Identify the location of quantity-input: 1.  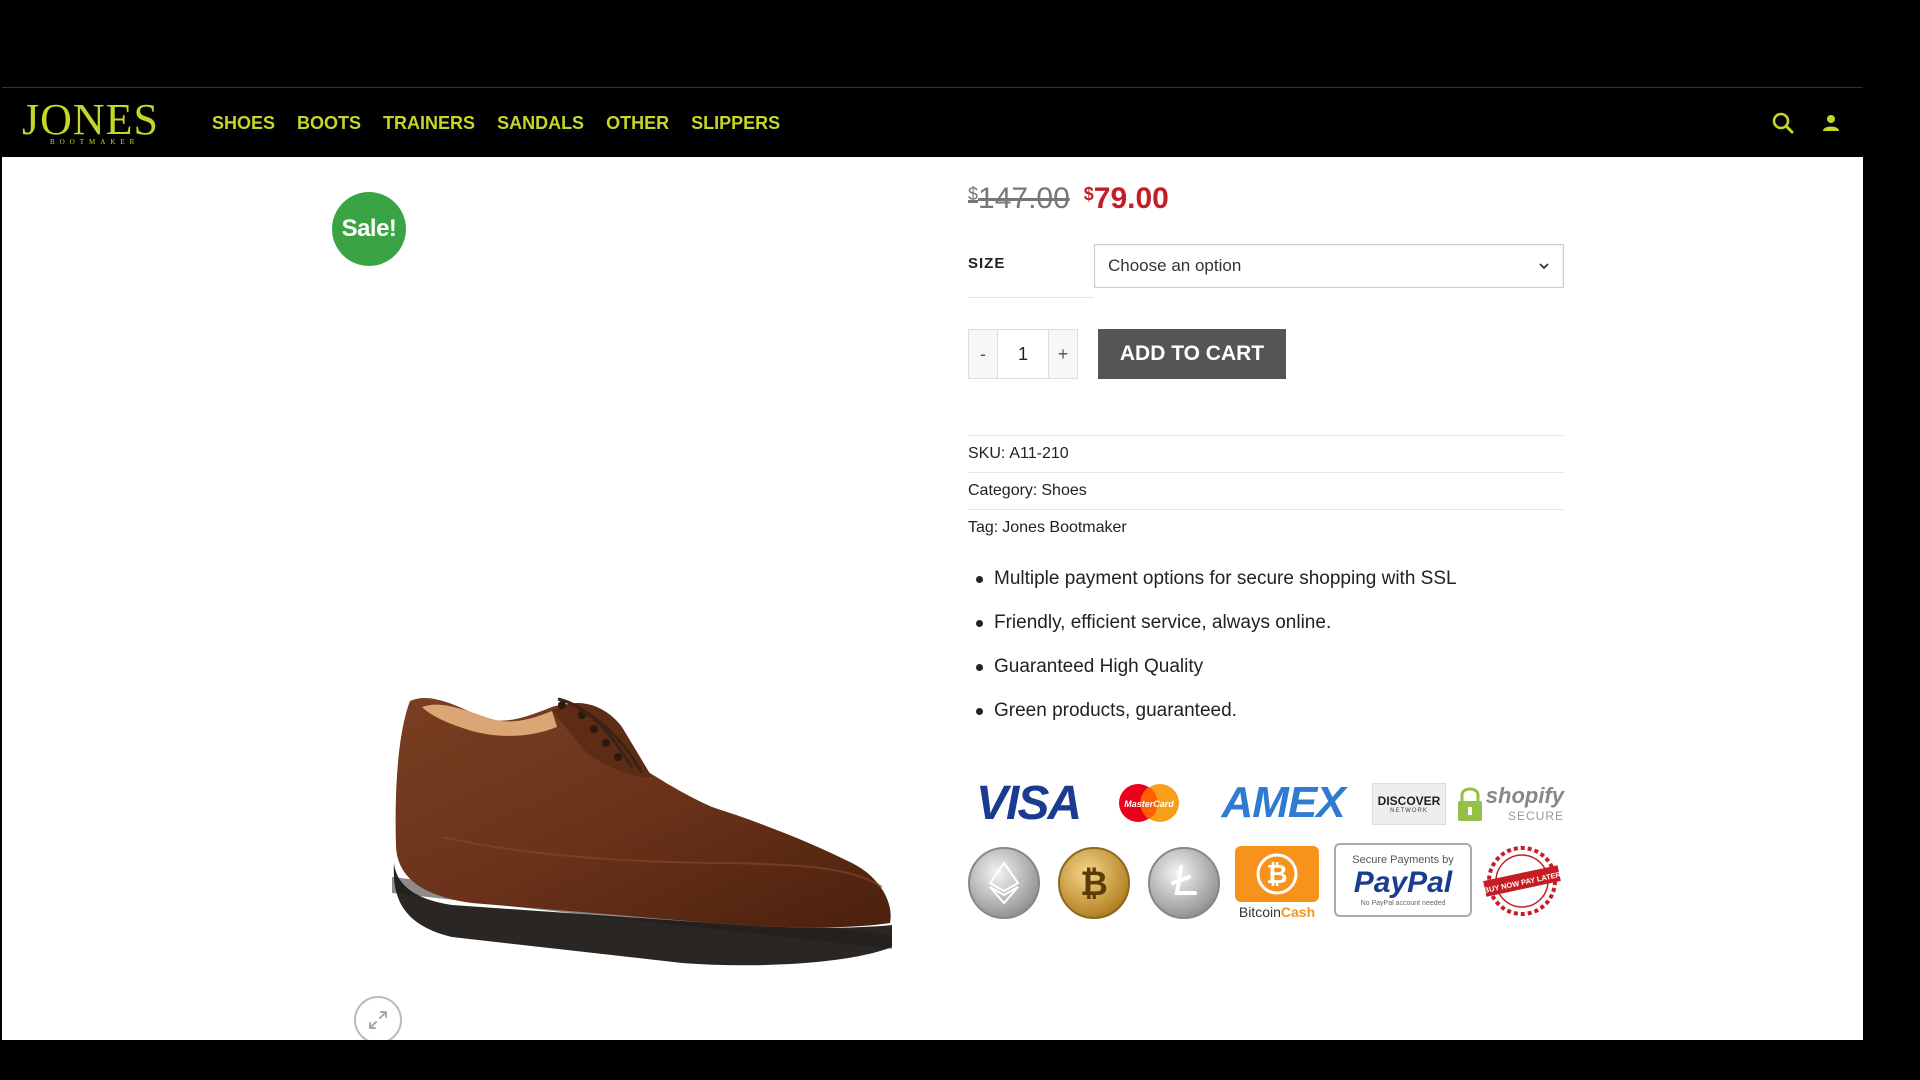
(1023, 354).